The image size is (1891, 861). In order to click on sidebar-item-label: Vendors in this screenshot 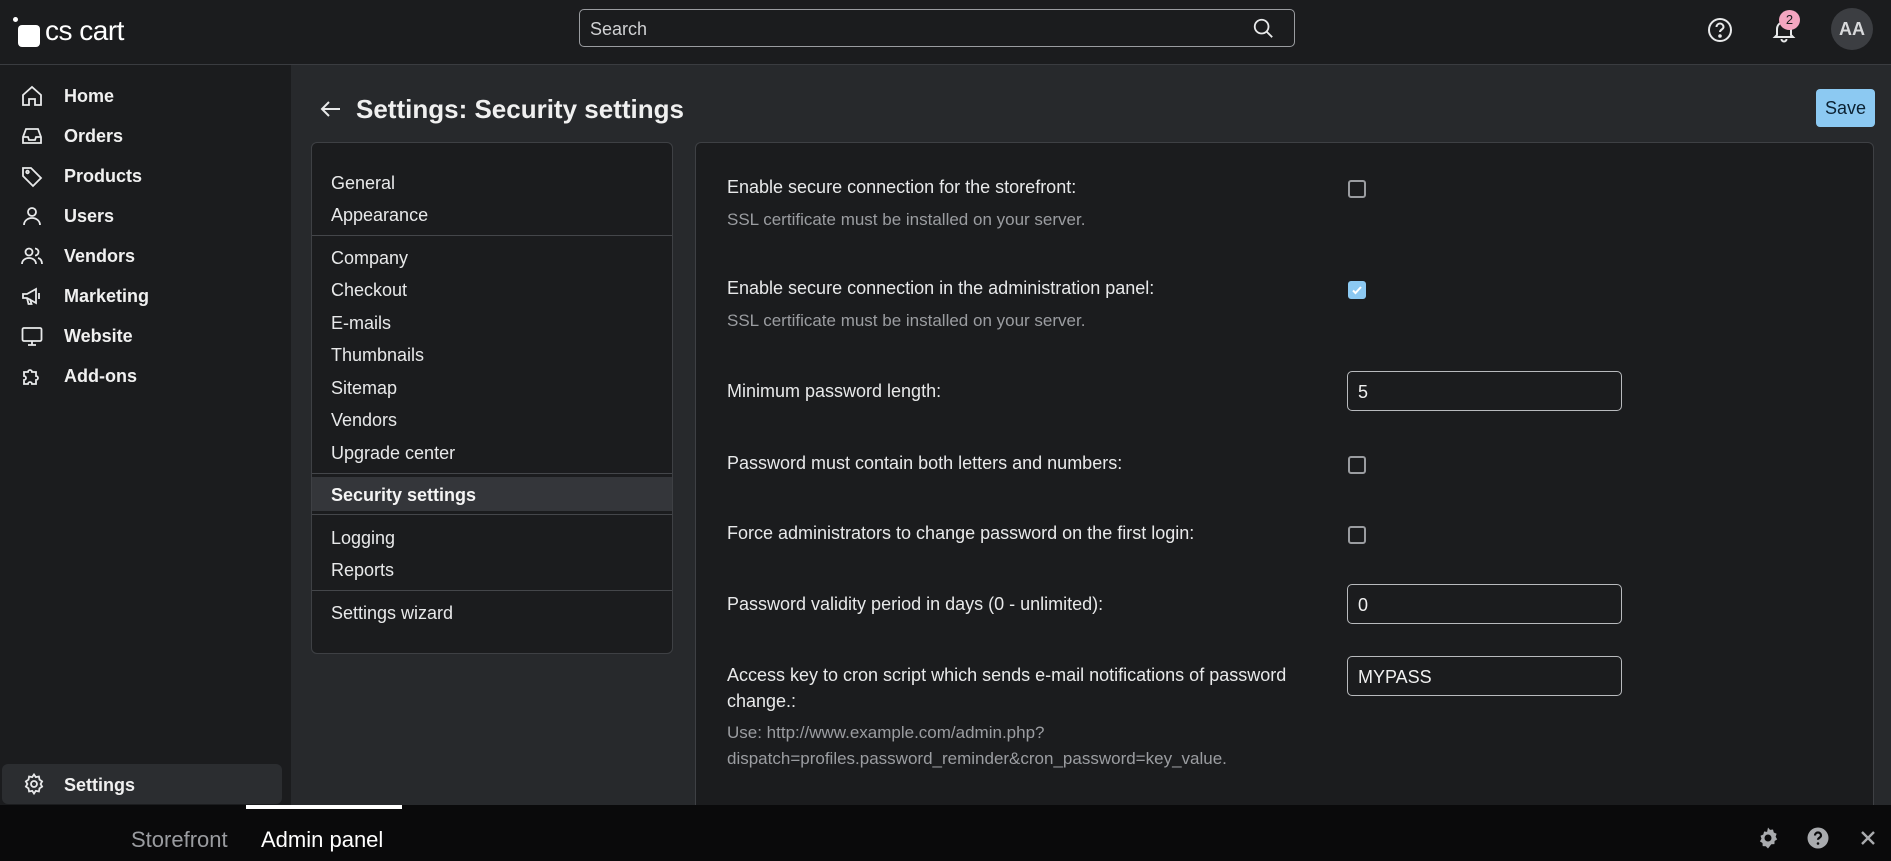, I will do `click(100, 255)`.